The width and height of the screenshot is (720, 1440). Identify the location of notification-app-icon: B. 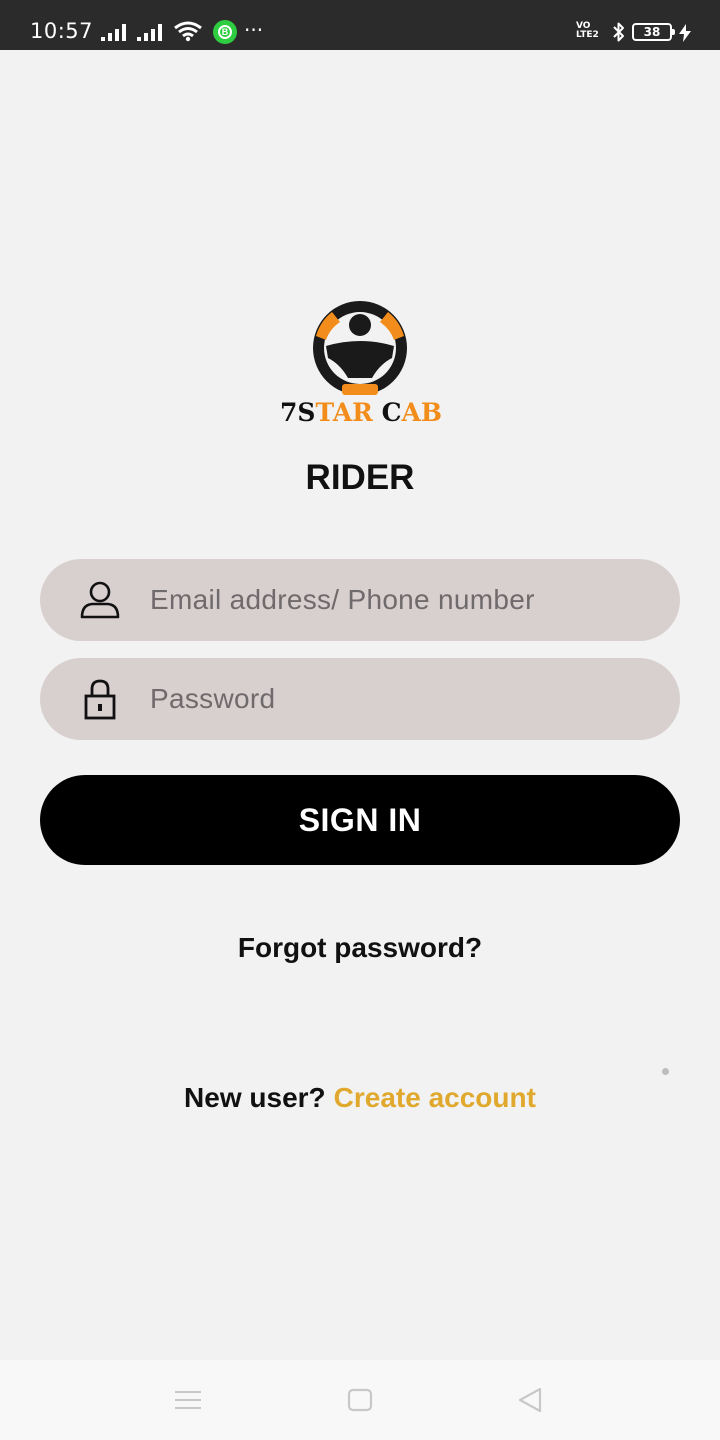
(225, 32).